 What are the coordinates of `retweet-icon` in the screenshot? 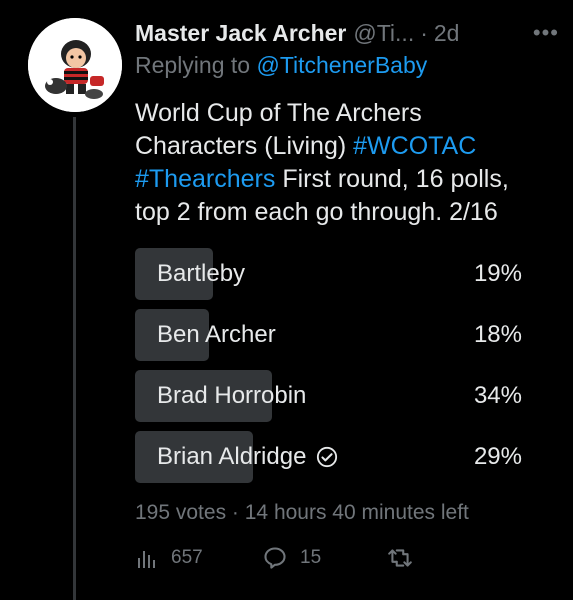 It's located at (400, 558).